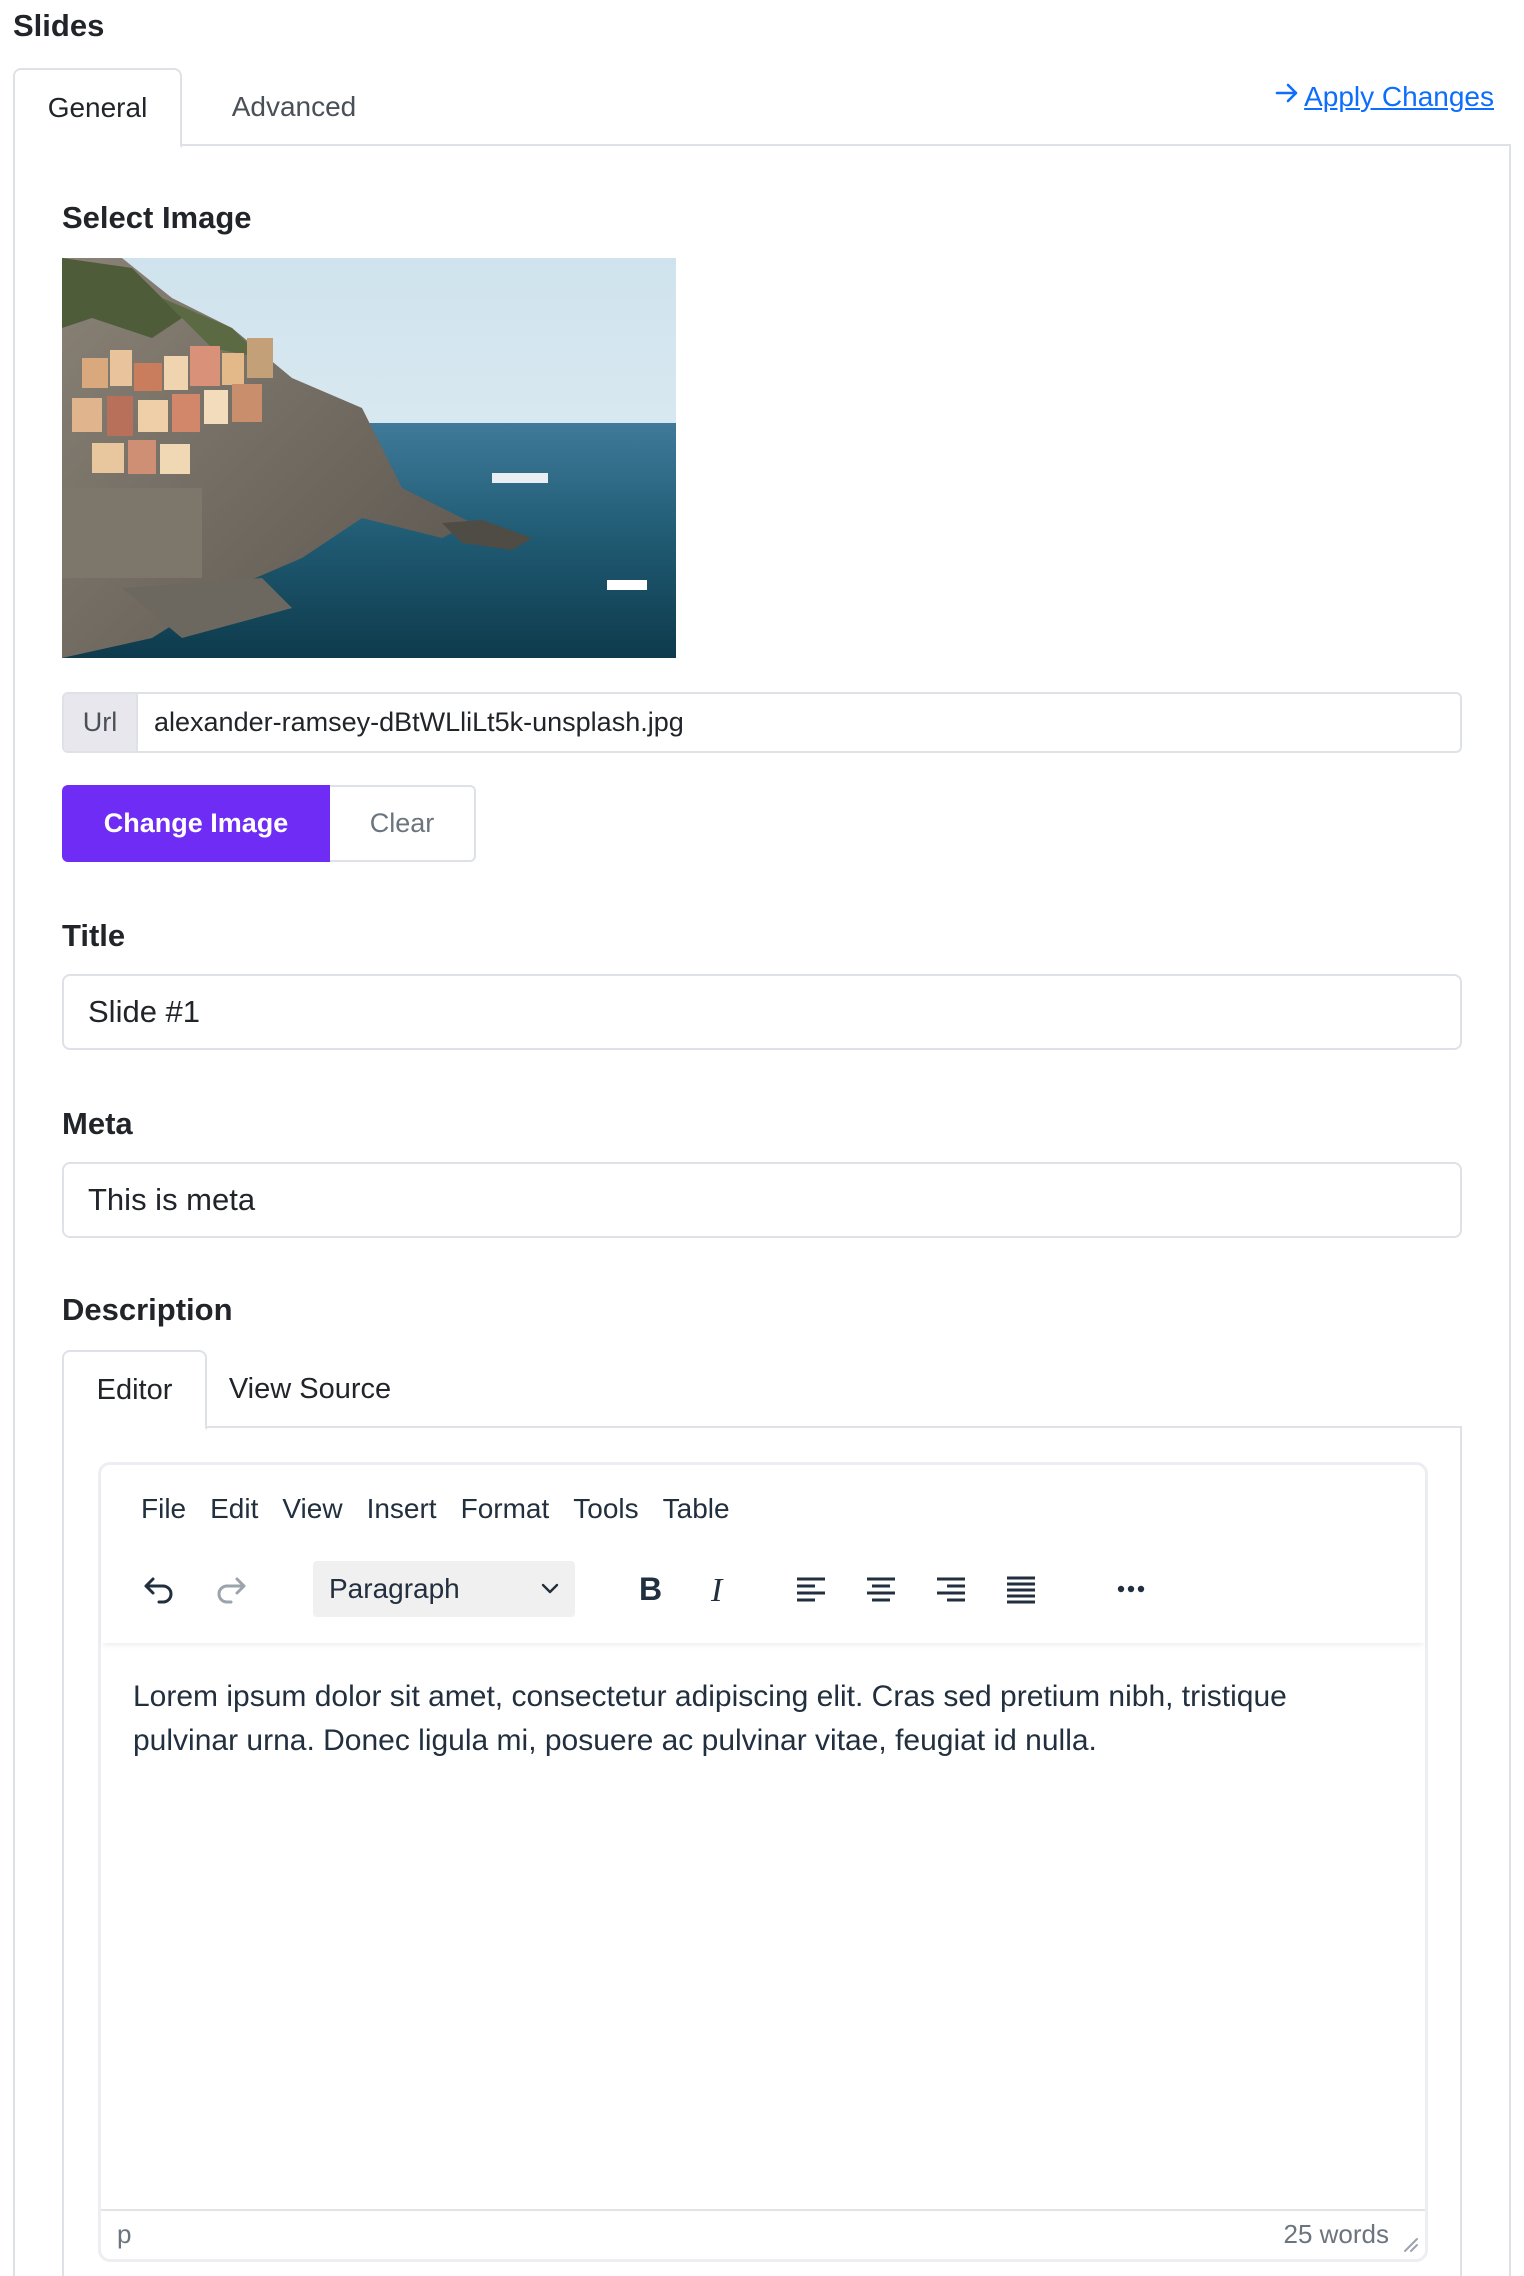  What do you see at coordinates (403, 823) in the screenshot?
I see `clear-image-button: Clear` at bounding box center [403, 823].